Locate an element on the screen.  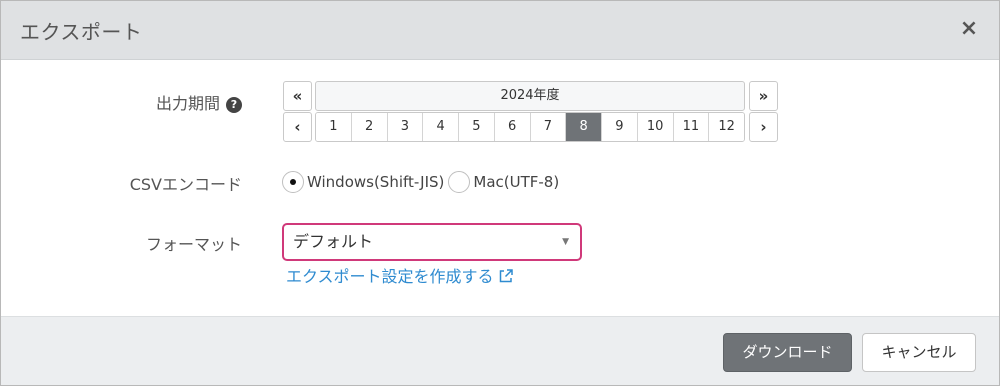
month-button: 2 is located at coordinates (369, 127).